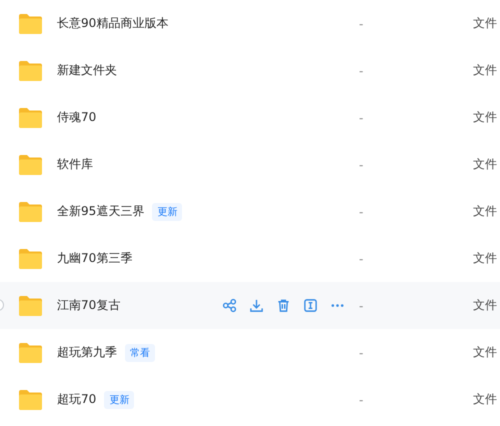  Describe the element at coordinates (250, 352) in the screenshot. I see `file-row: 超玩第九季 常看 - 文件` at that location.